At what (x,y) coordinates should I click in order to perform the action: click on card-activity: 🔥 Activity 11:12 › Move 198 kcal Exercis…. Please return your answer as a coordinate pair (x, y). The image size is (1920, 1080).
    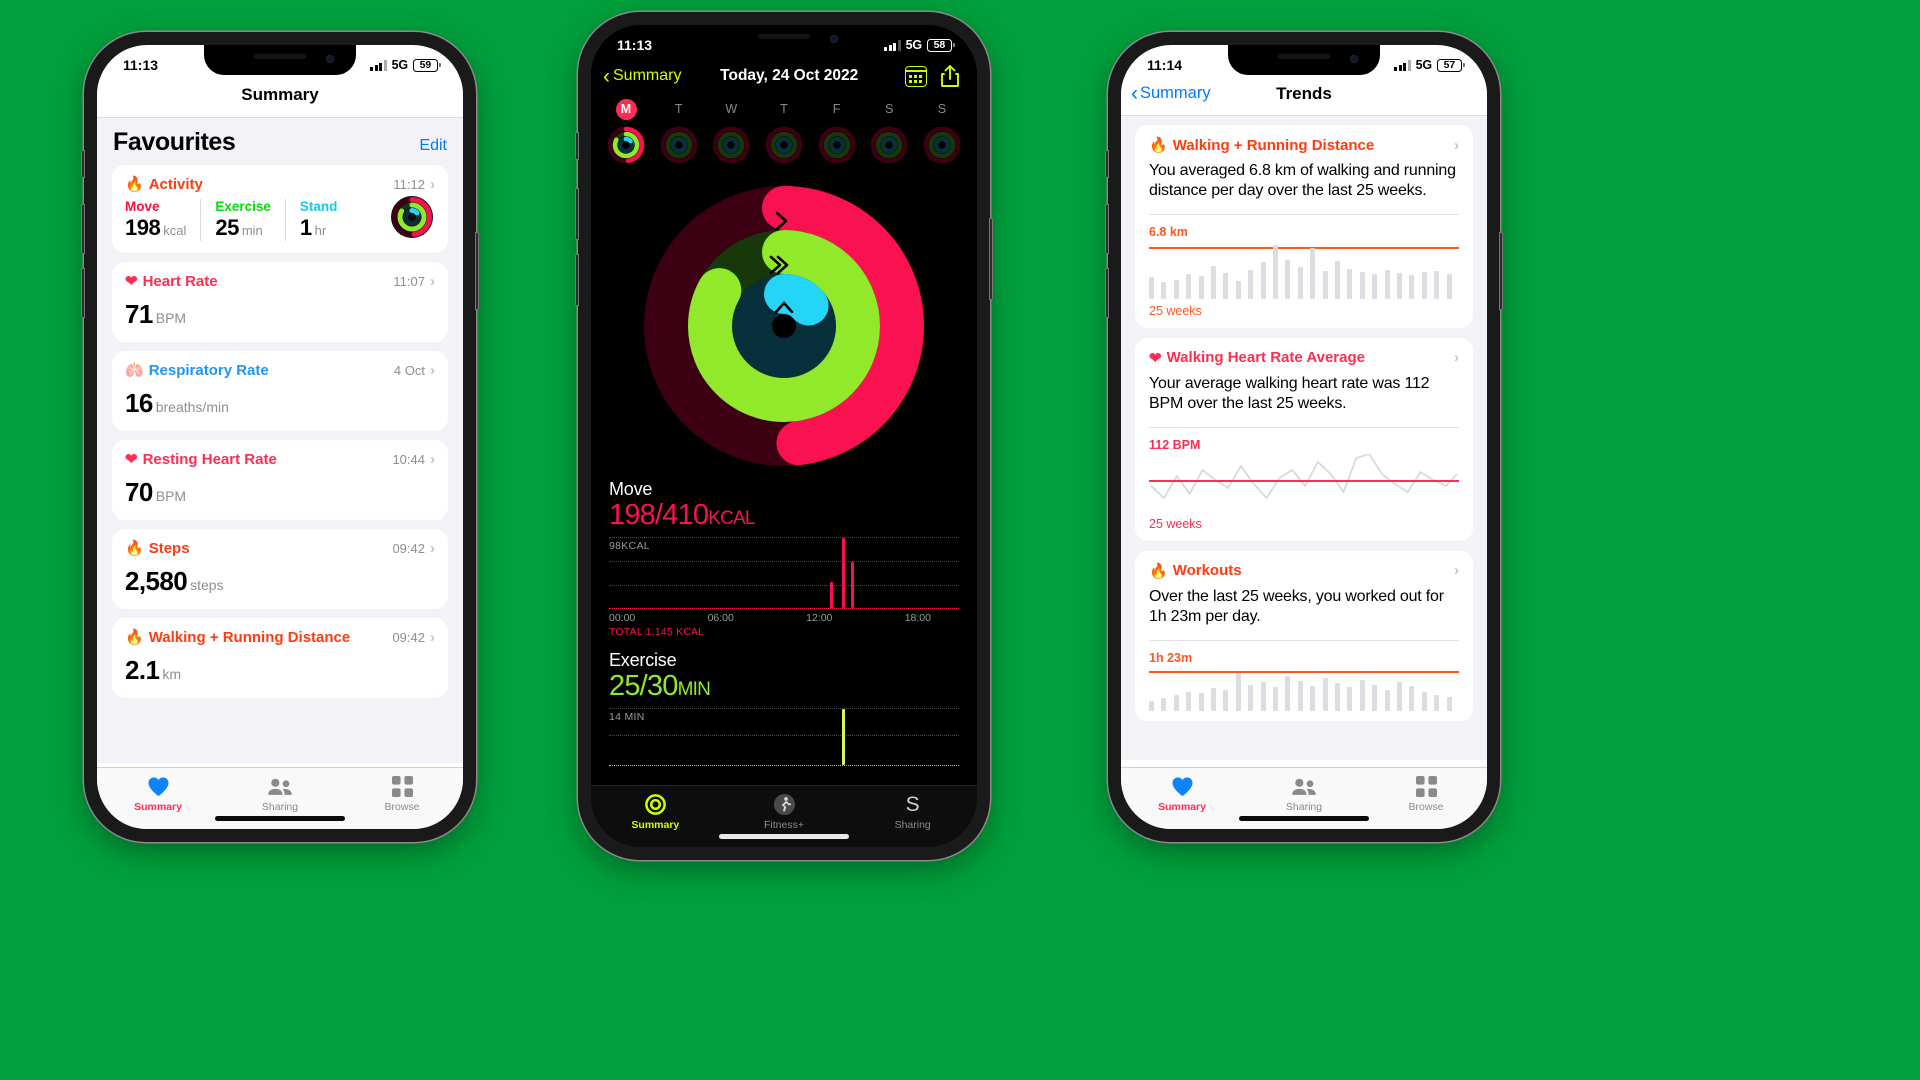
    Looking at the image, I should click on (280, 209).